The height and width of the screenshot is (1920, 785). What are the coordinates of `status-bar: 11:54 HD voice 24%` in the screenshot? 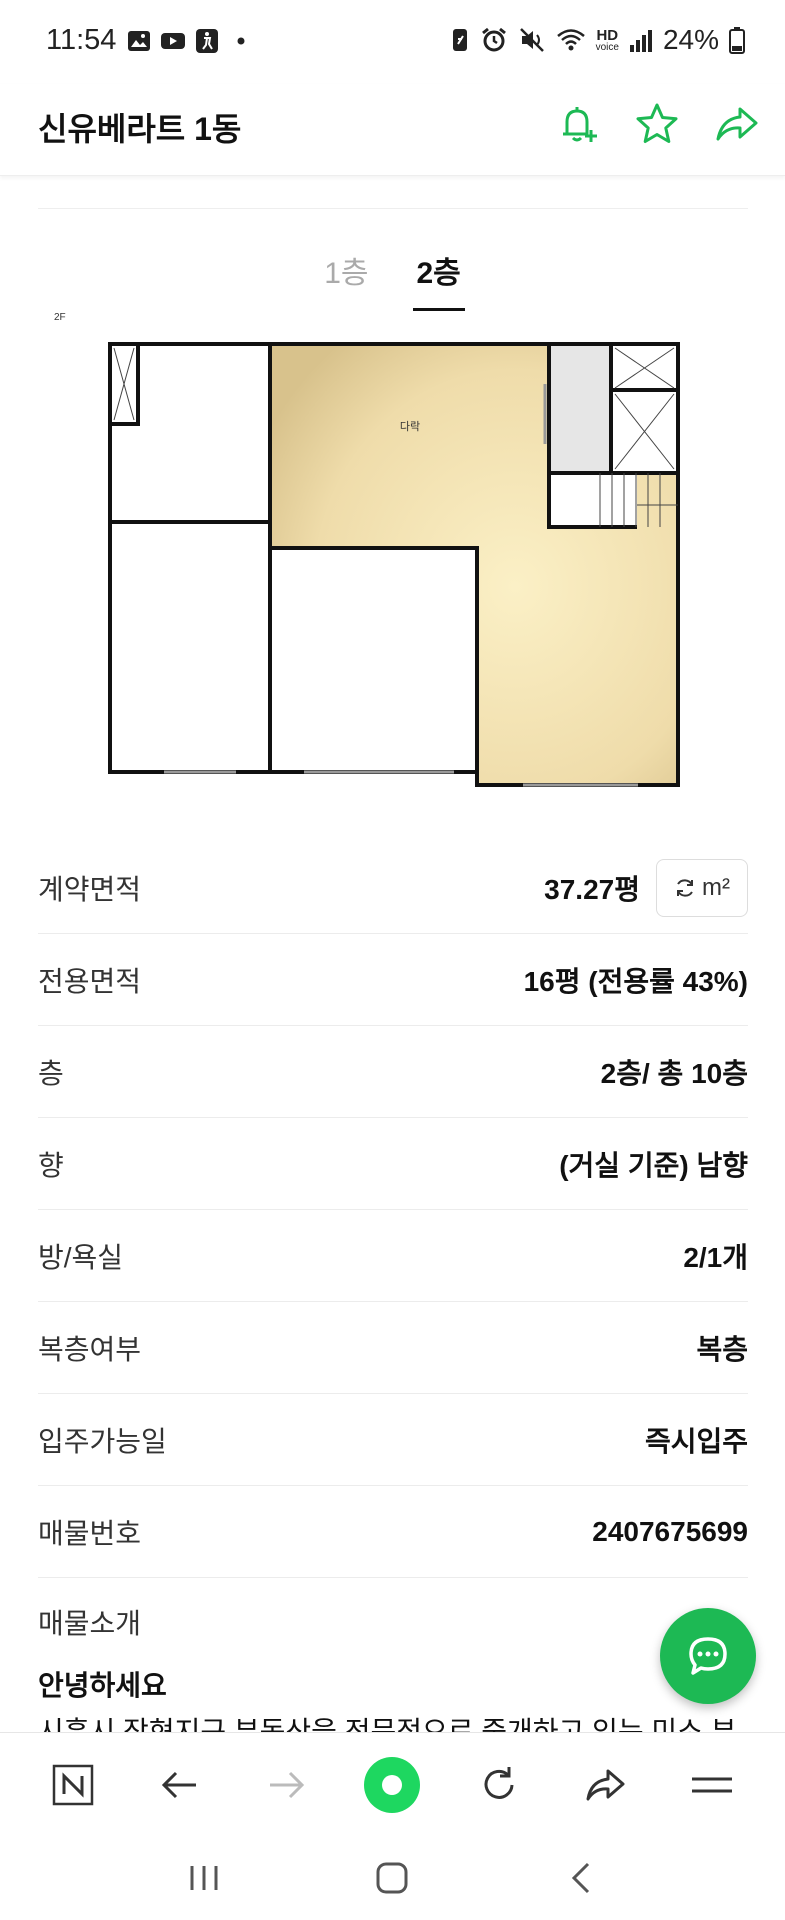 It's located at (392, 42).